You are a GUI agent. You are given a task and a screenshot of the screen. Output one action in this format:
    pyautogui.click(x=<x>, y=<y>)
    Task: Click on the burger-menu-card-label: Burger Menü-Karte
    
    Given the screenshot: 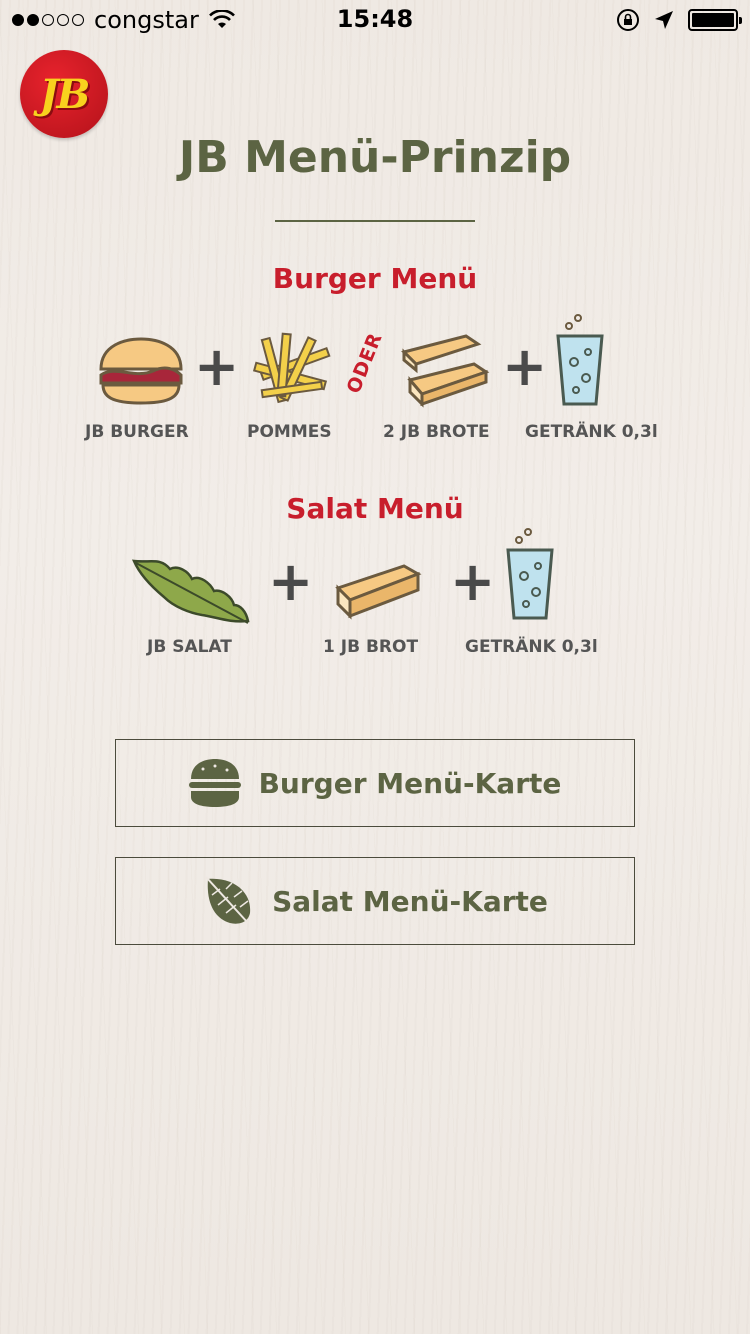 What is the action you would take?
    pyautogui.click(x=410, y=783)
    